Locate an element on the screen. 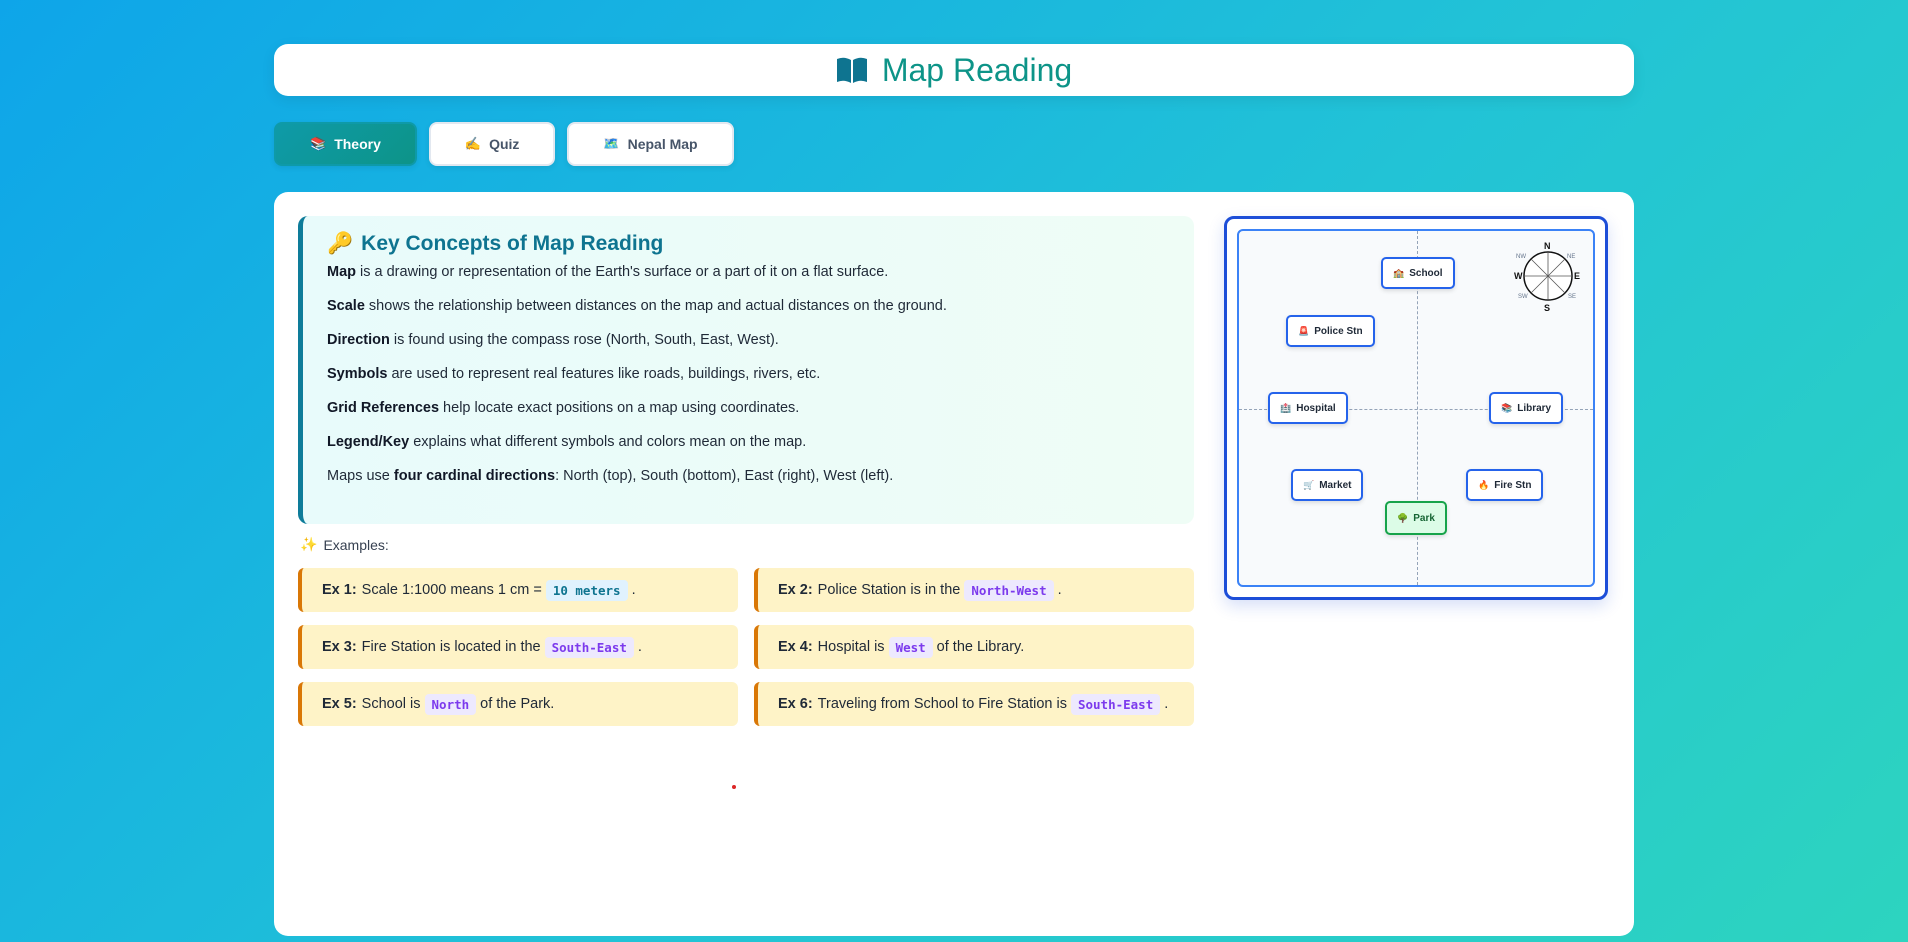 The width and height of the screenshot is (1908, 942). example-card: Ex 4: Hospital is West of the Library. is located at coordinates (974, 647).